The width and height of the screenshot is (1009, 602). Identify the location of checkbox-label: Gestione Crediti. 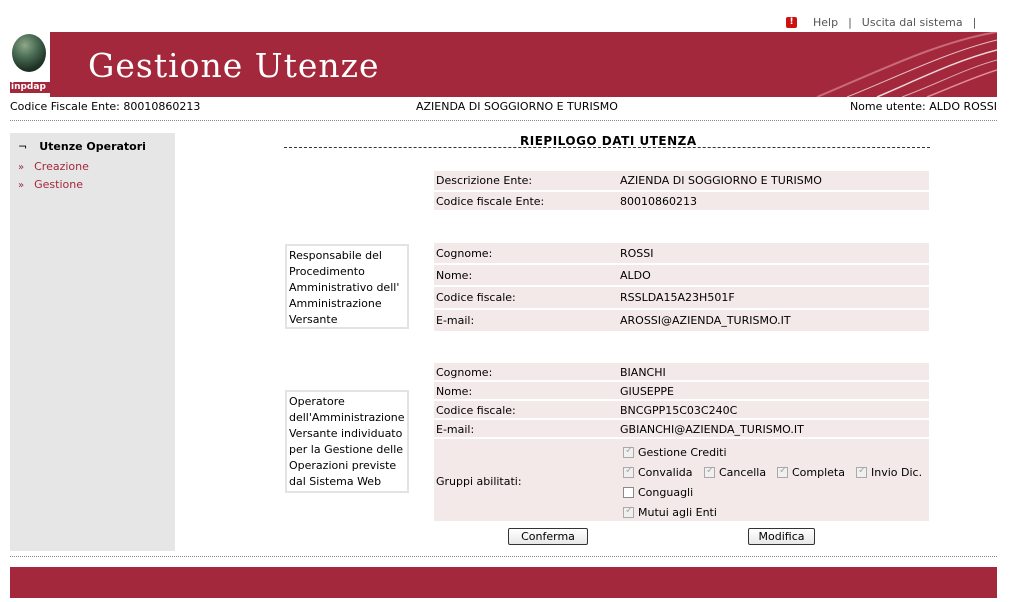
(682, 452).